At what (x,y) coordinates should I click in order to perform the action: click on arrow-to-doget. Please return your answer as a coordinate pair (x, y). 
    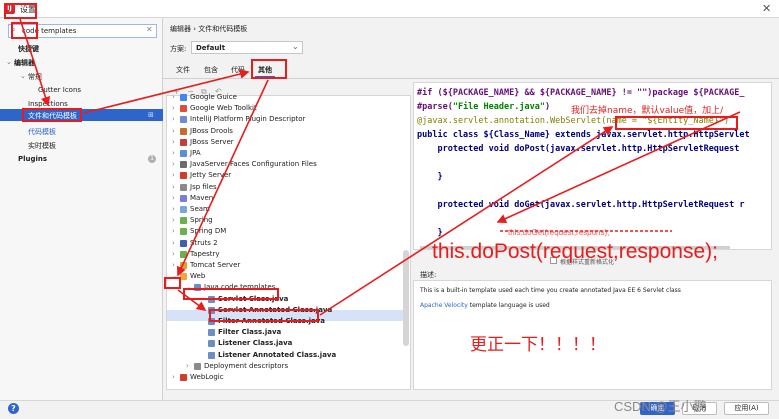
    Looking at the image, I should click on (618, 167).